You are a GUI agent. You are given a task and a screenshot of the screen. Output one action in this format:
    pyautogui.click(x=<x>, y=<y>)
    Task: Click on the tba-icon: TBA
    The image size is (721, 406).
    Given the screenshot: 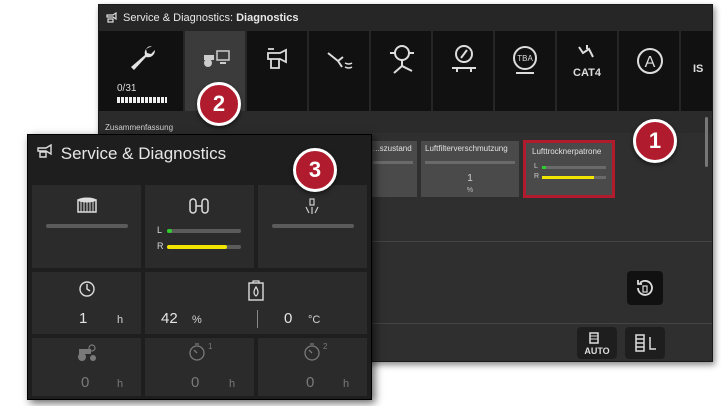 What is the action you would take?
    pyautogui.click(x=525, y=60)
    